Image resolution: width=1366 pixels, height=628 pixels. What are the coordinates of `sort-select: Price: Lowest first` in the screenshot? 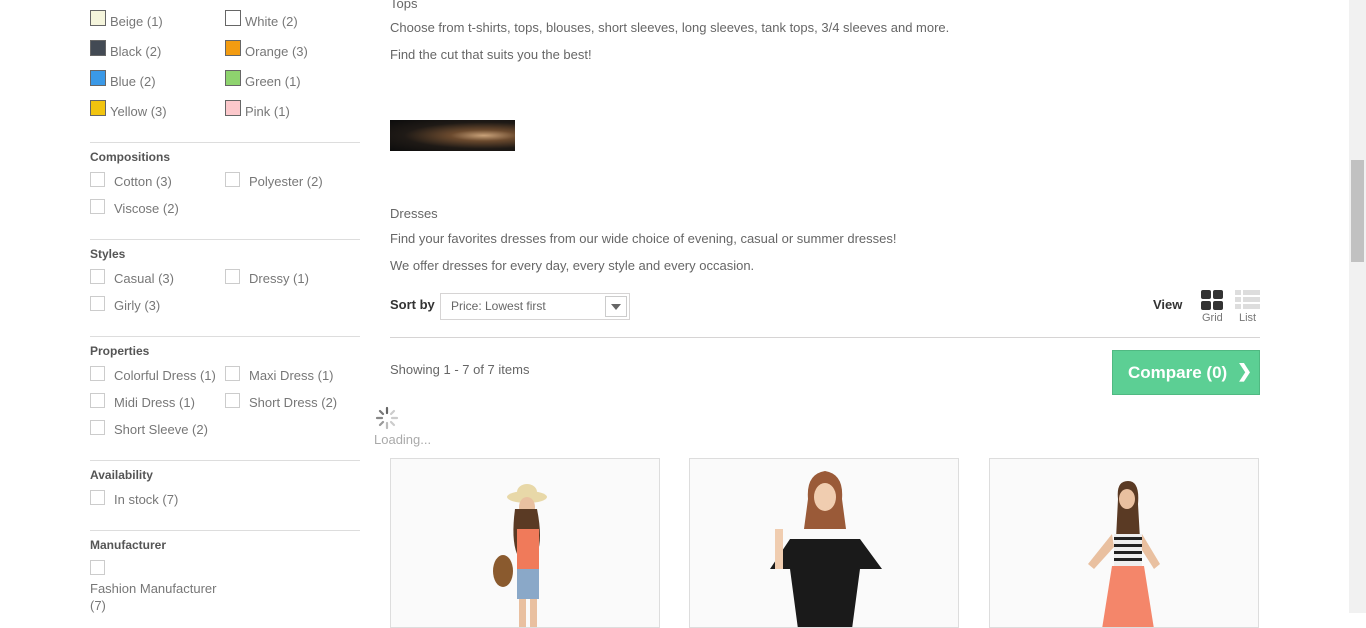 It's located at (535, 306).